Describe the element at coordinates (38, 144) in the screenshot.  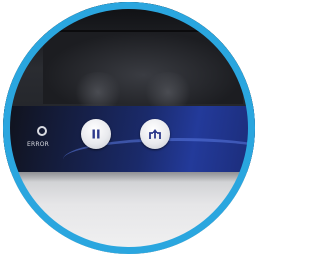
I see `error-label: ERROR` at that location.